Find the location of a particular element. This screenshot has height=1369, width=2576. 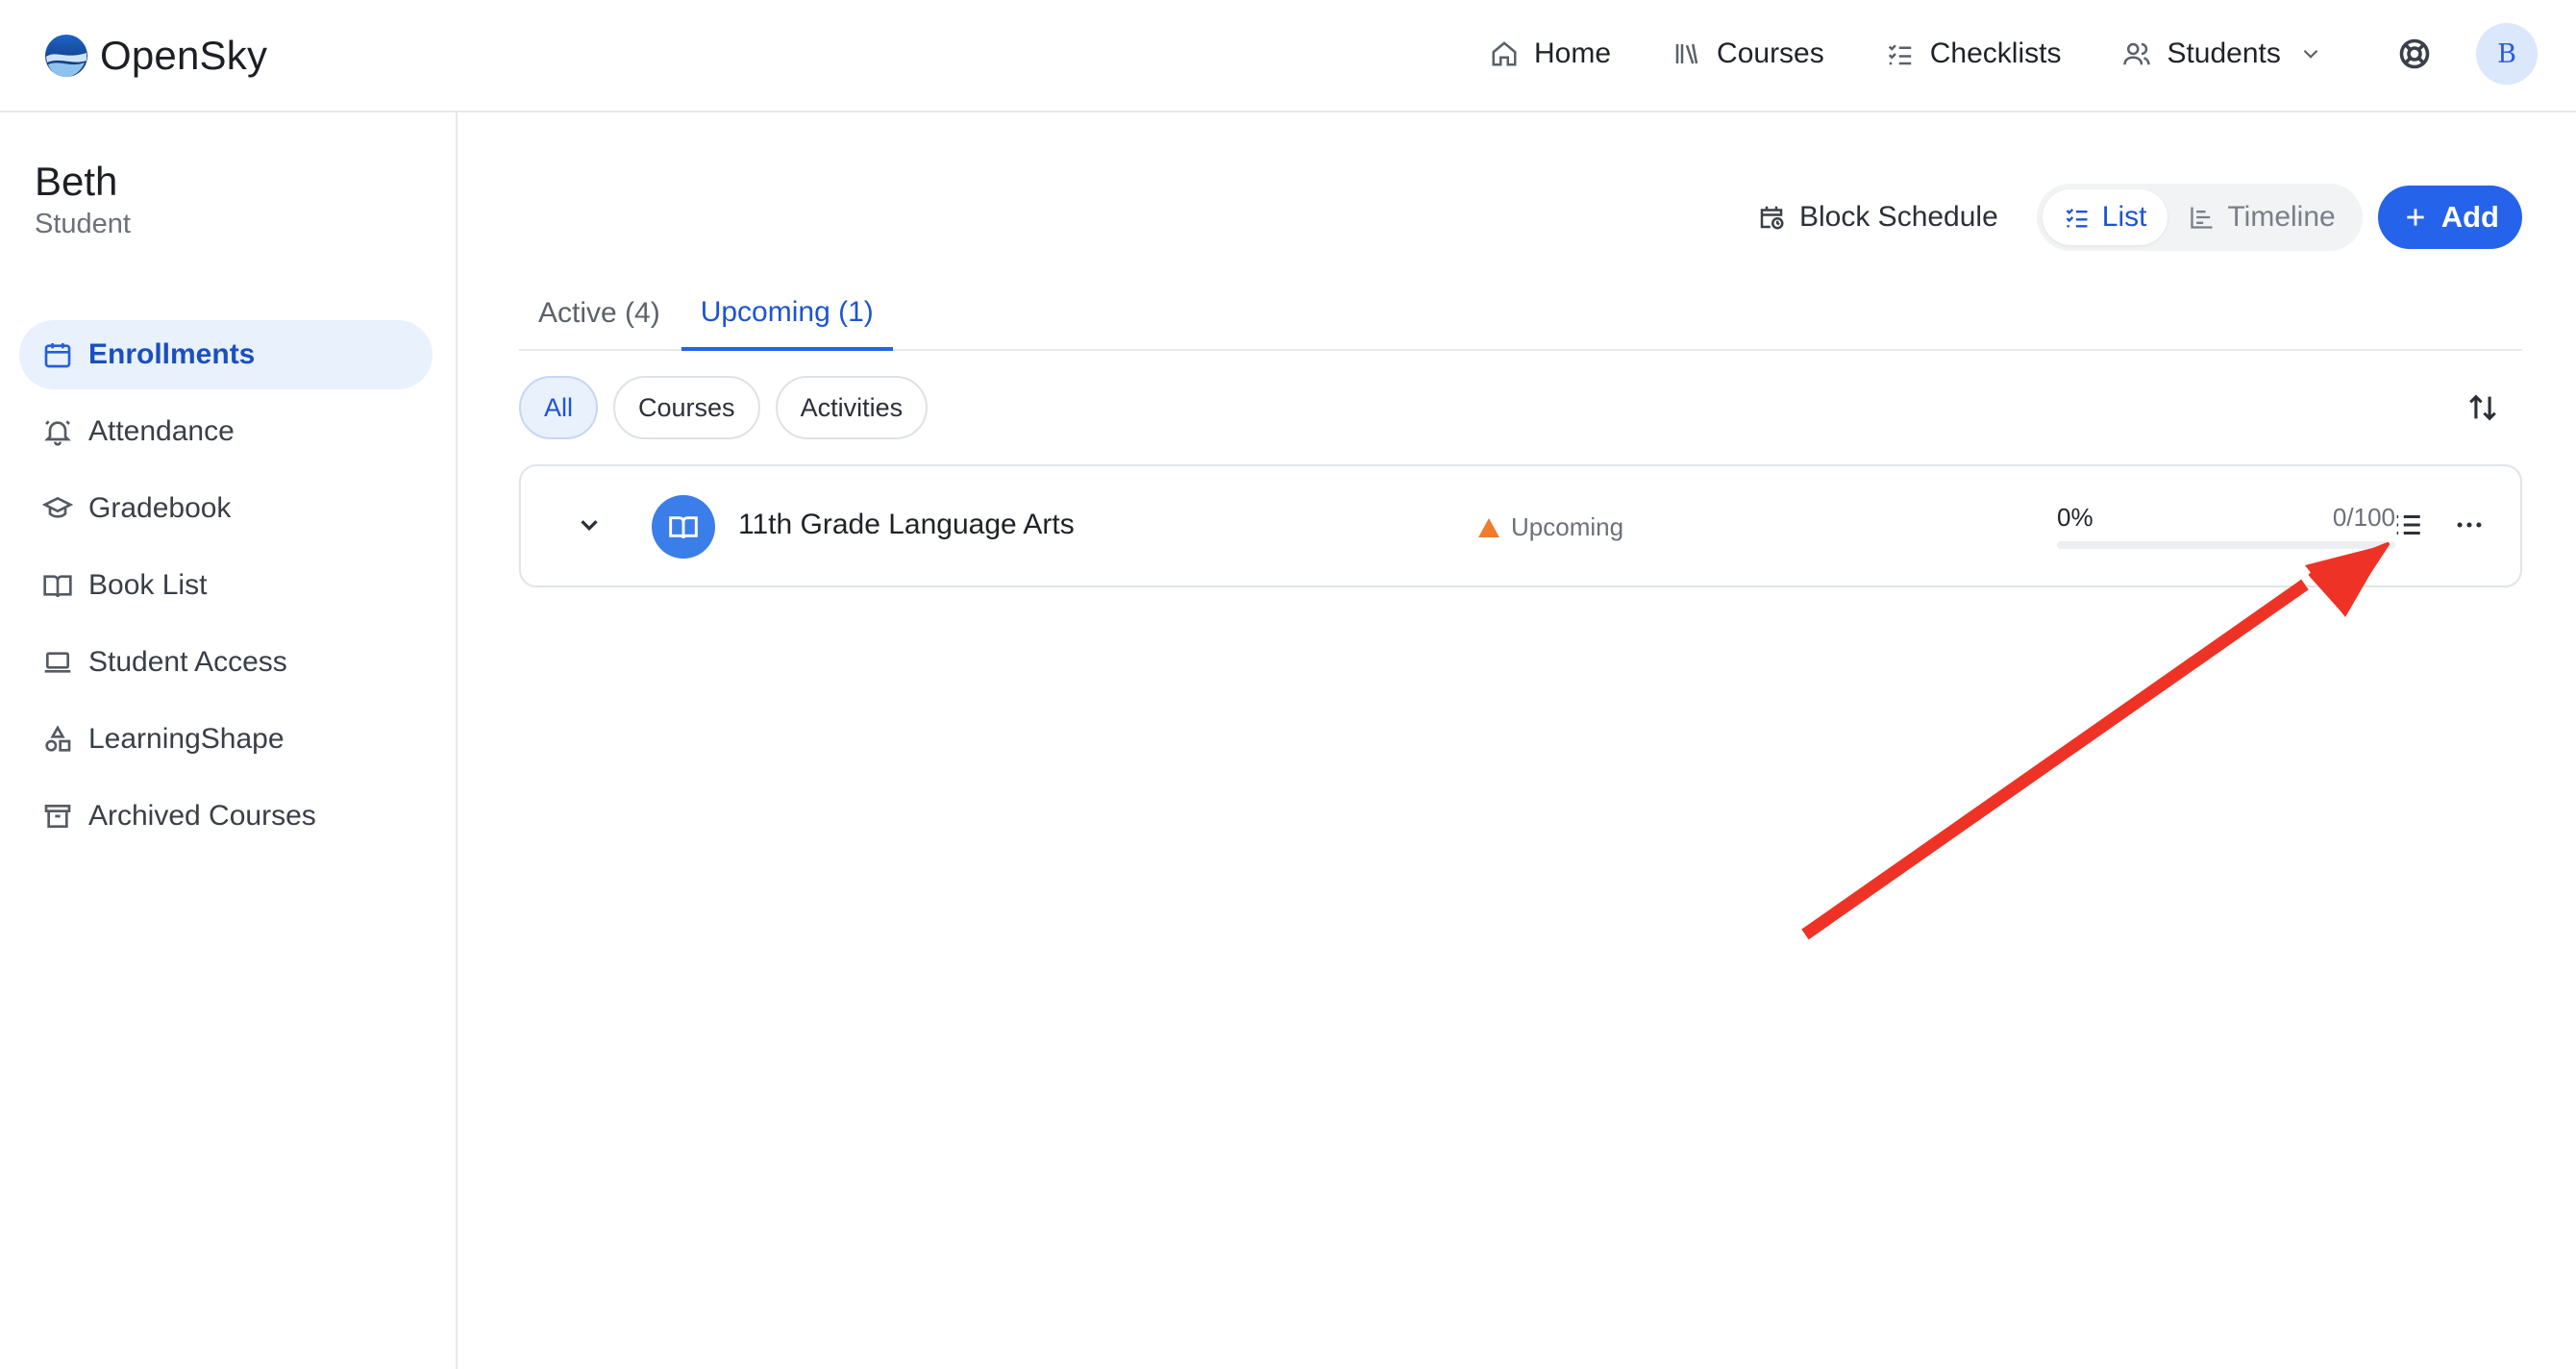

view-toolbar: Block Schedule List Timeline Add is located at coordinates (2140, 217).